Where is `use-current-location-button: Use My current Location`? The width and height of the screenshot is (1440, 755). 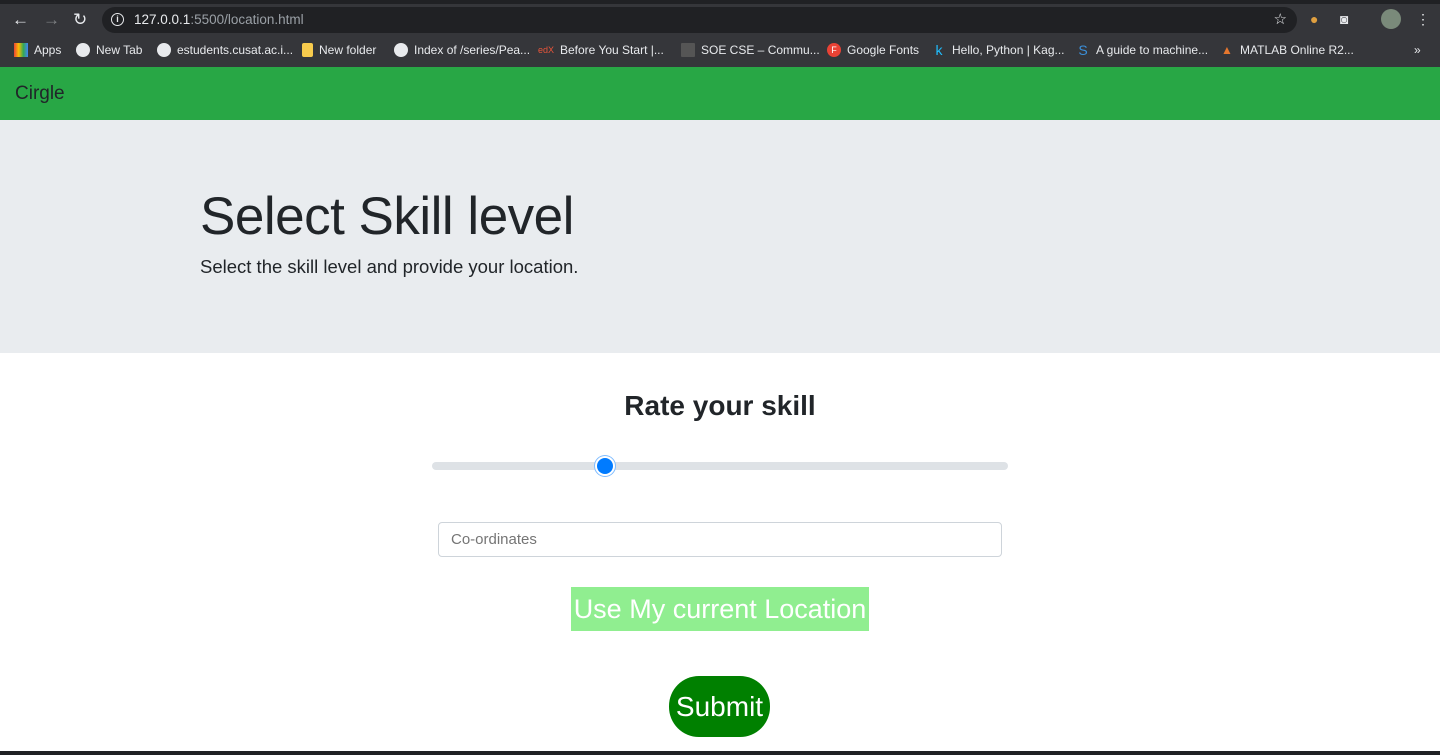 use-current-location-button: Use My current Location is located at coordinates (720, 609).